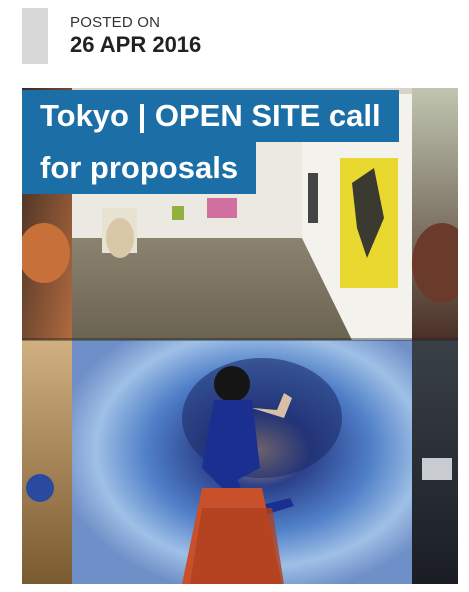 The width and height of the screenshot is (469, 592). I want to click on post-meta: POSTED ON 26 APR 2016, so click(111, 36).